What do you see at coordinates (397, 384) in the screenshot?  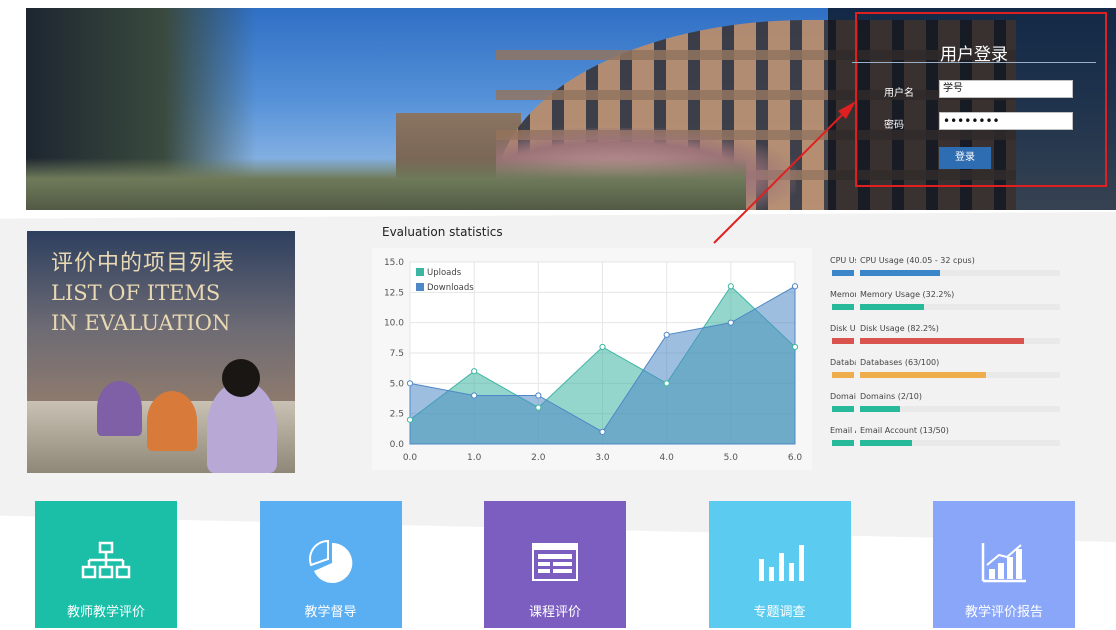 I see `y-tick-label: 5.0` at bounding box center [397, 384].